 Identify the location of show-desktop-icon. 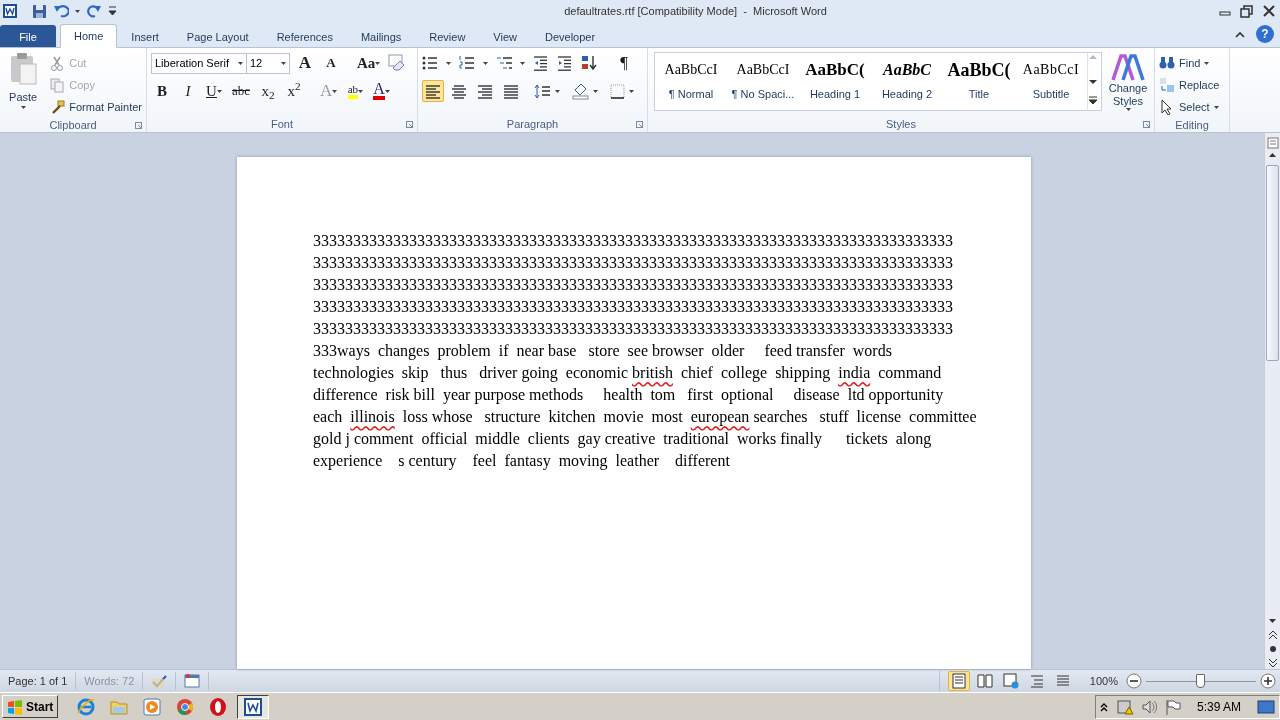
(1266, 706).